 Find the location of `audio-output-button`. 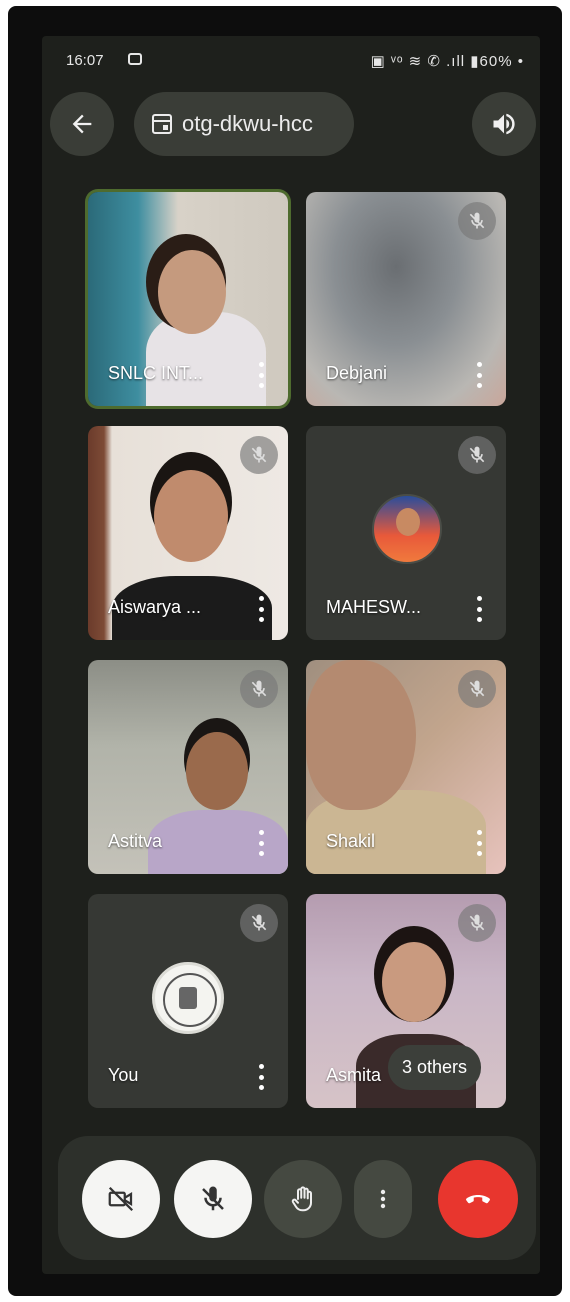

audio-output-button is located at coordinates (504, 124).